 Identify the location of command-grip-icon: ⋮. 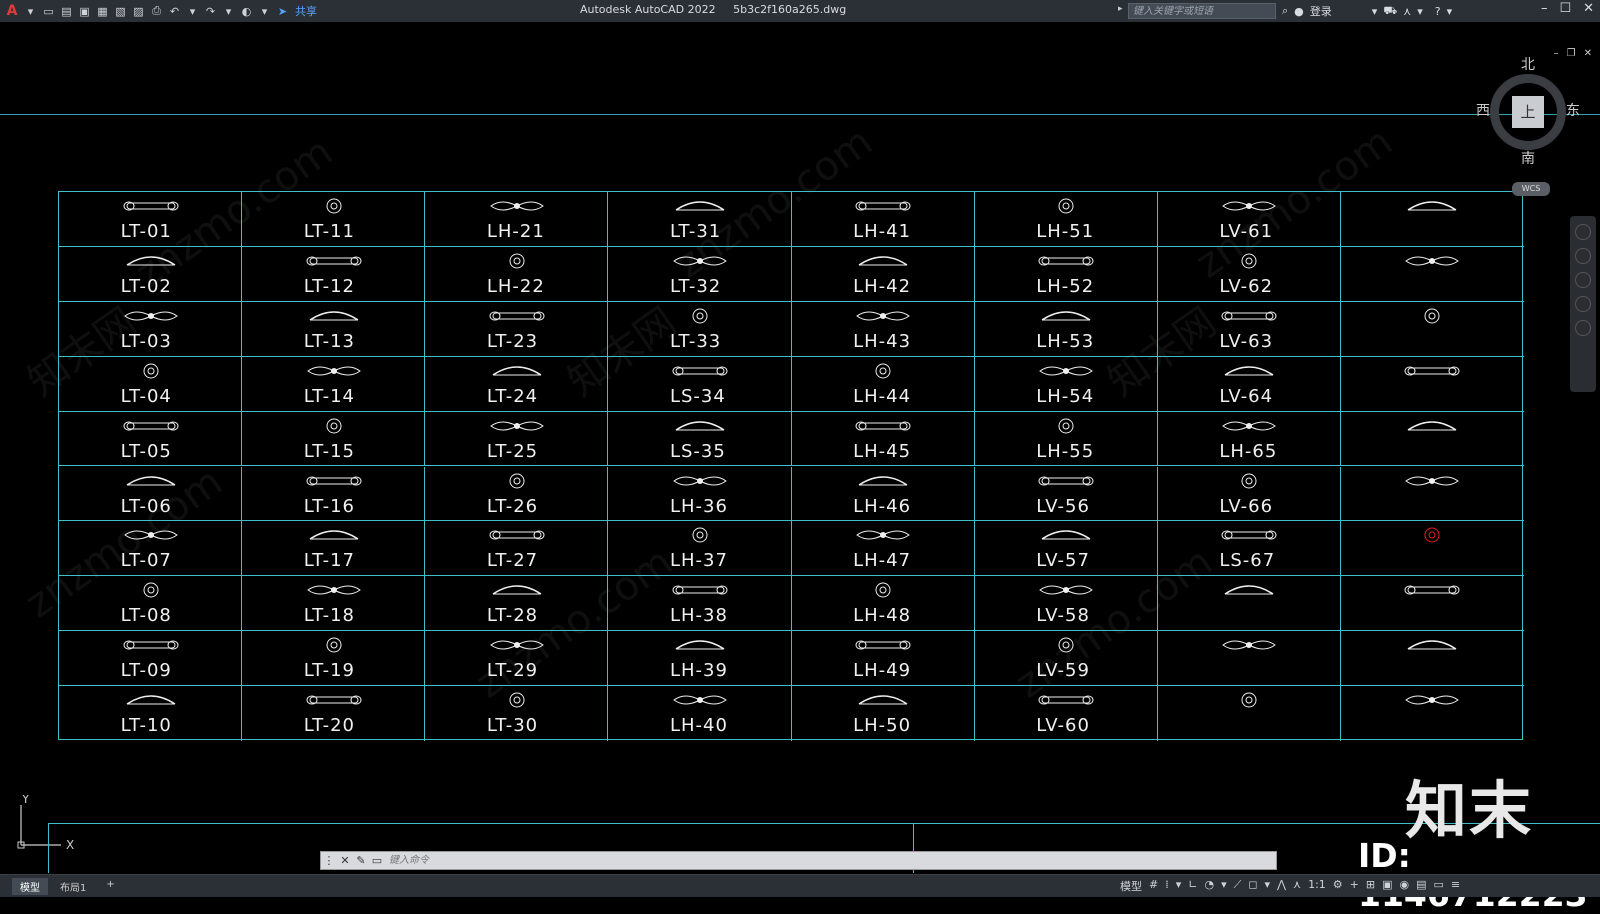
(329, 860).